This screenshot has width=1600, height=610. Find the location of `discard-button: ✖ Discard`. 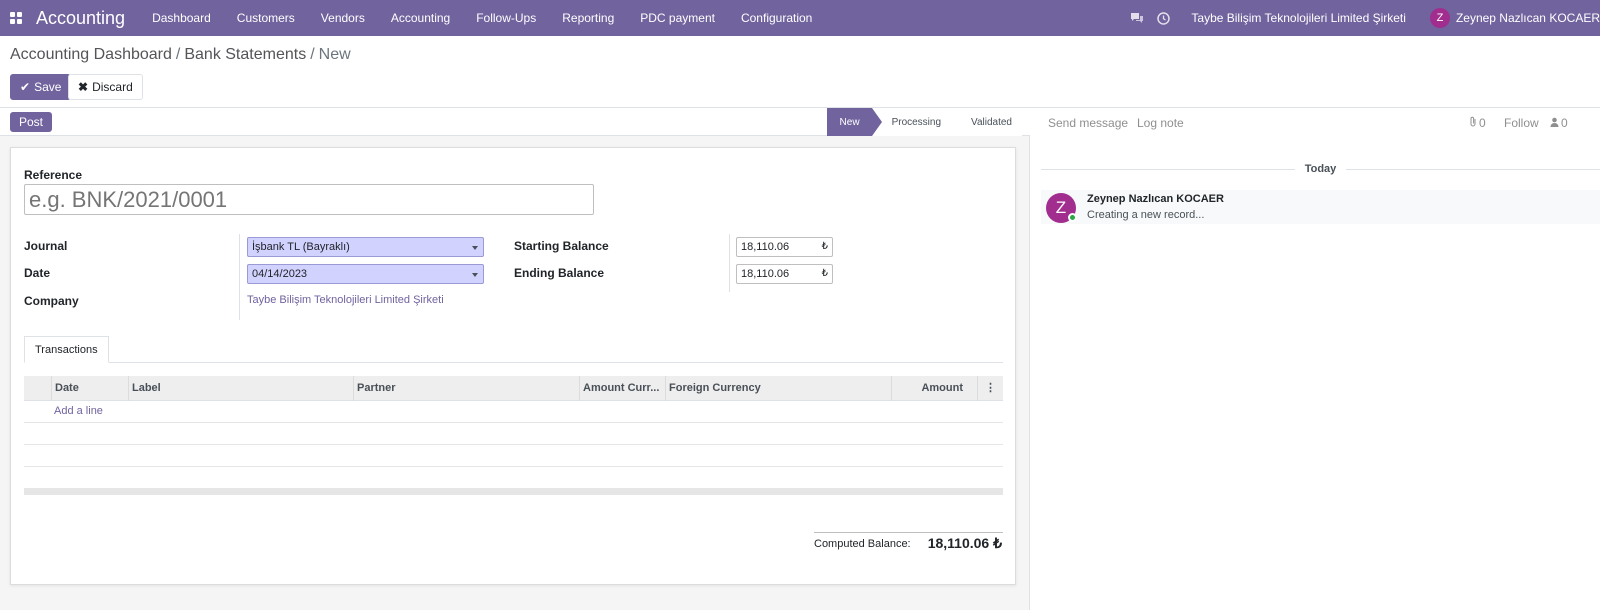

discard-button: ✖ Discard is located at coordinates (105, 87).